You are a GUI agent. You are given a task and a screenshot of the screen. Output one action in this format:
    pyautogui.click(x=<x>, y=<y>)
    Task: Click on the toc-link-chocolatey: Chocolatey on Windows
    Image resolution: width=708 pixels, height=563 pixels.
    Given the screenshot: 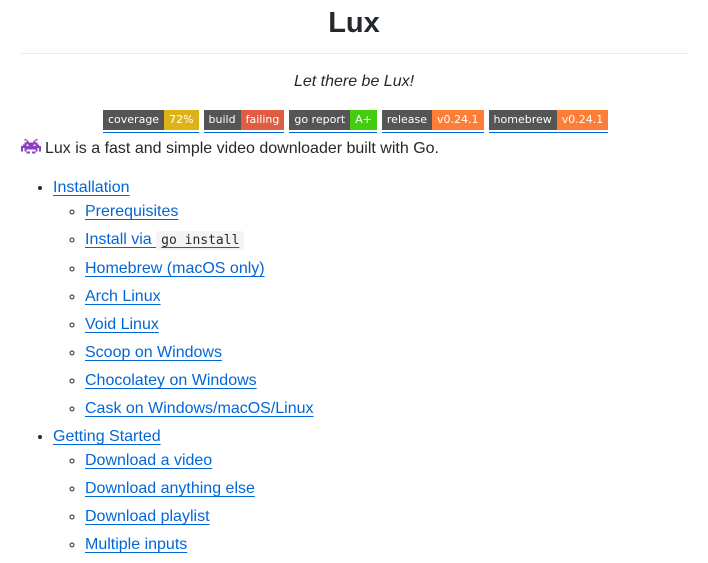 What is the action you would take?
    pyautogui.click(x=171, y=380)
    